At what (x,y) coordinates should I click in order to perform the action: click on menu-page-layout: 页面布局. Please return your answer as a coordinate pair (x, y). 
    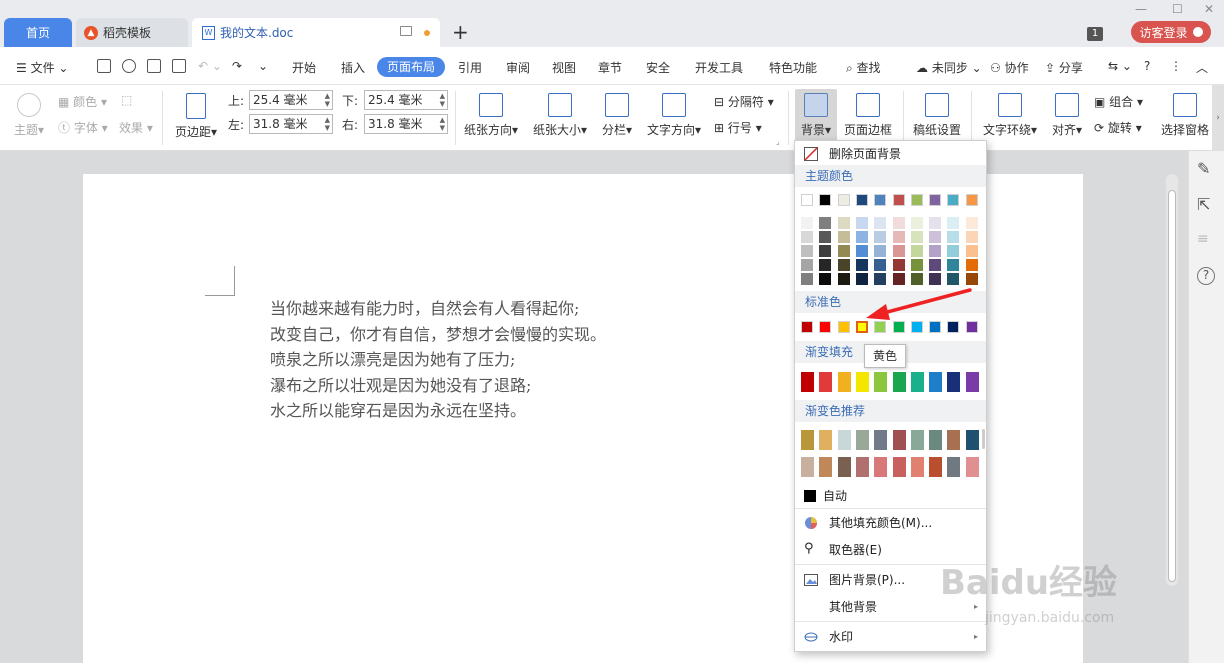
    Looking at the image, I should click on (411, 67).